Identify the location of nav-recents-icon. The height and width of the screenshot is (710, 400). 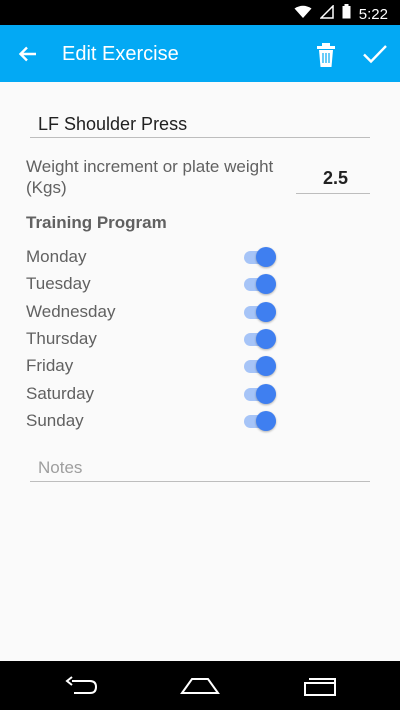
(320, 687).